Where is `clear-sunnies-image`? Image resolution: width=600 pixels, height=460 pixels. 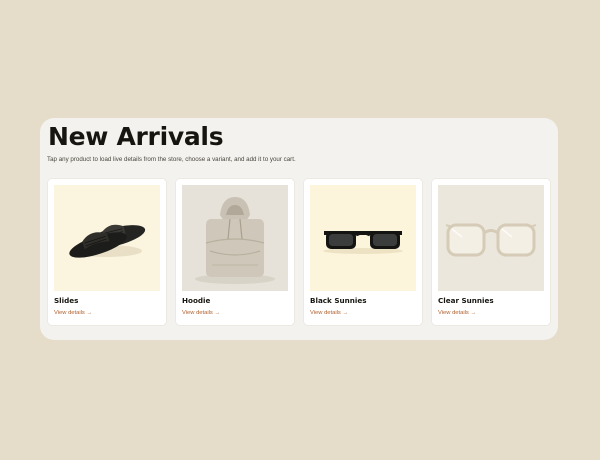 clear-sunnies-image is located at coordinates (491, 238).